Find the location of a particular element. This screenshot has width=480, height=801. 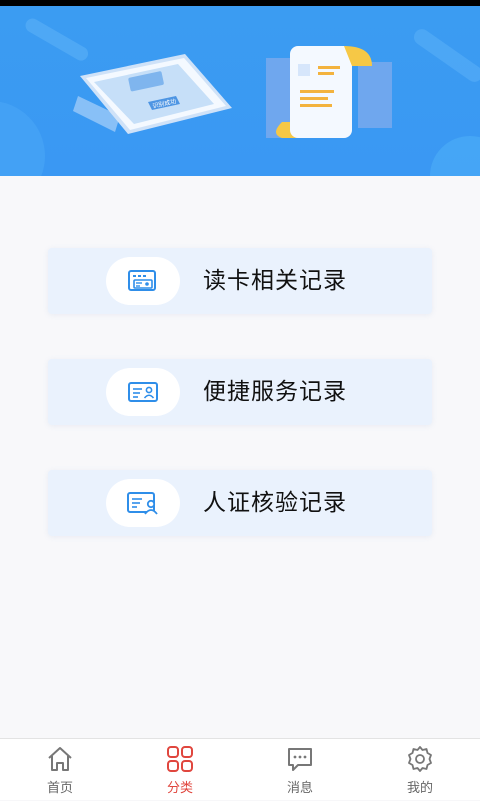

home-icon is located at coordinates (60, 759).